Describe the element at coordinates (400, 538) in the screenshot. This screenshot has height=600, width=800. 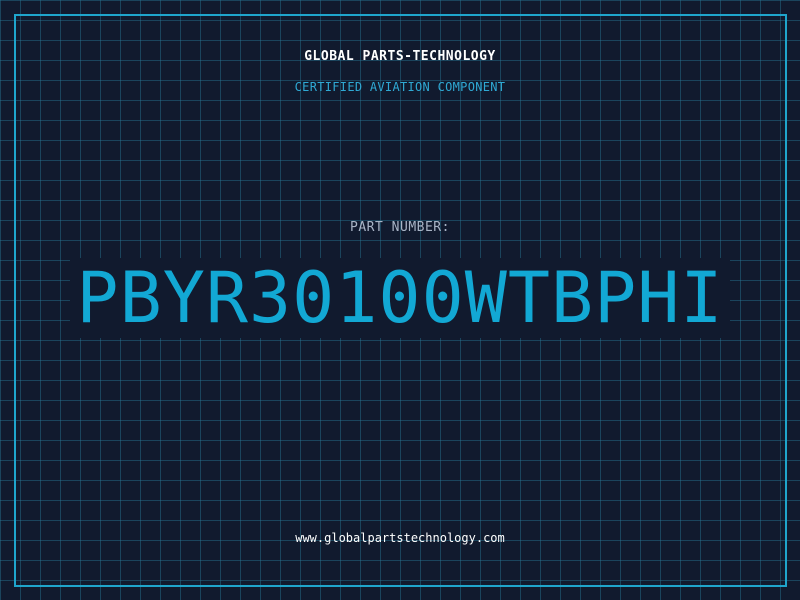
I see `website-url: www.globalpartstechnology.com` at that location.